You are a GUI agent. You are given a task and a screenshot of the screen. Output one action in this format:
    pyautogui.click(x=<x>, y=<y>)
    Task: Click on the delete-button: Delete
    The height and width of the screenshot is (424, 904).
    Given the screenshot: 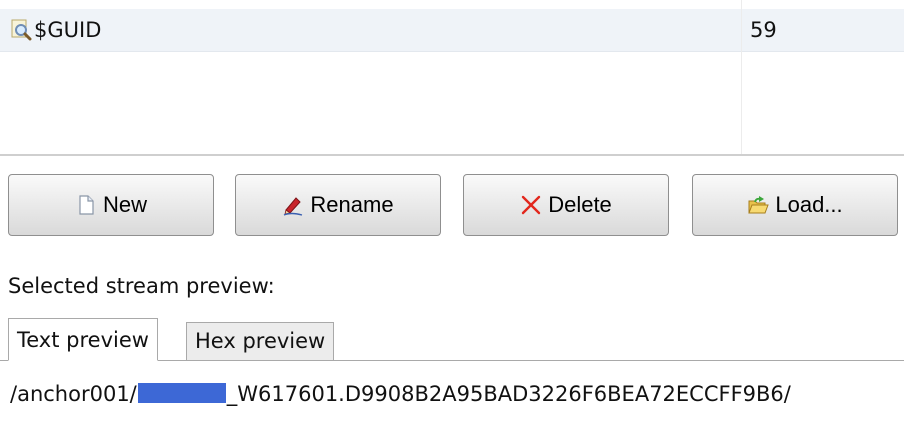 What is the action you would take?
    pyautogui.click(x=566, y=205)
    